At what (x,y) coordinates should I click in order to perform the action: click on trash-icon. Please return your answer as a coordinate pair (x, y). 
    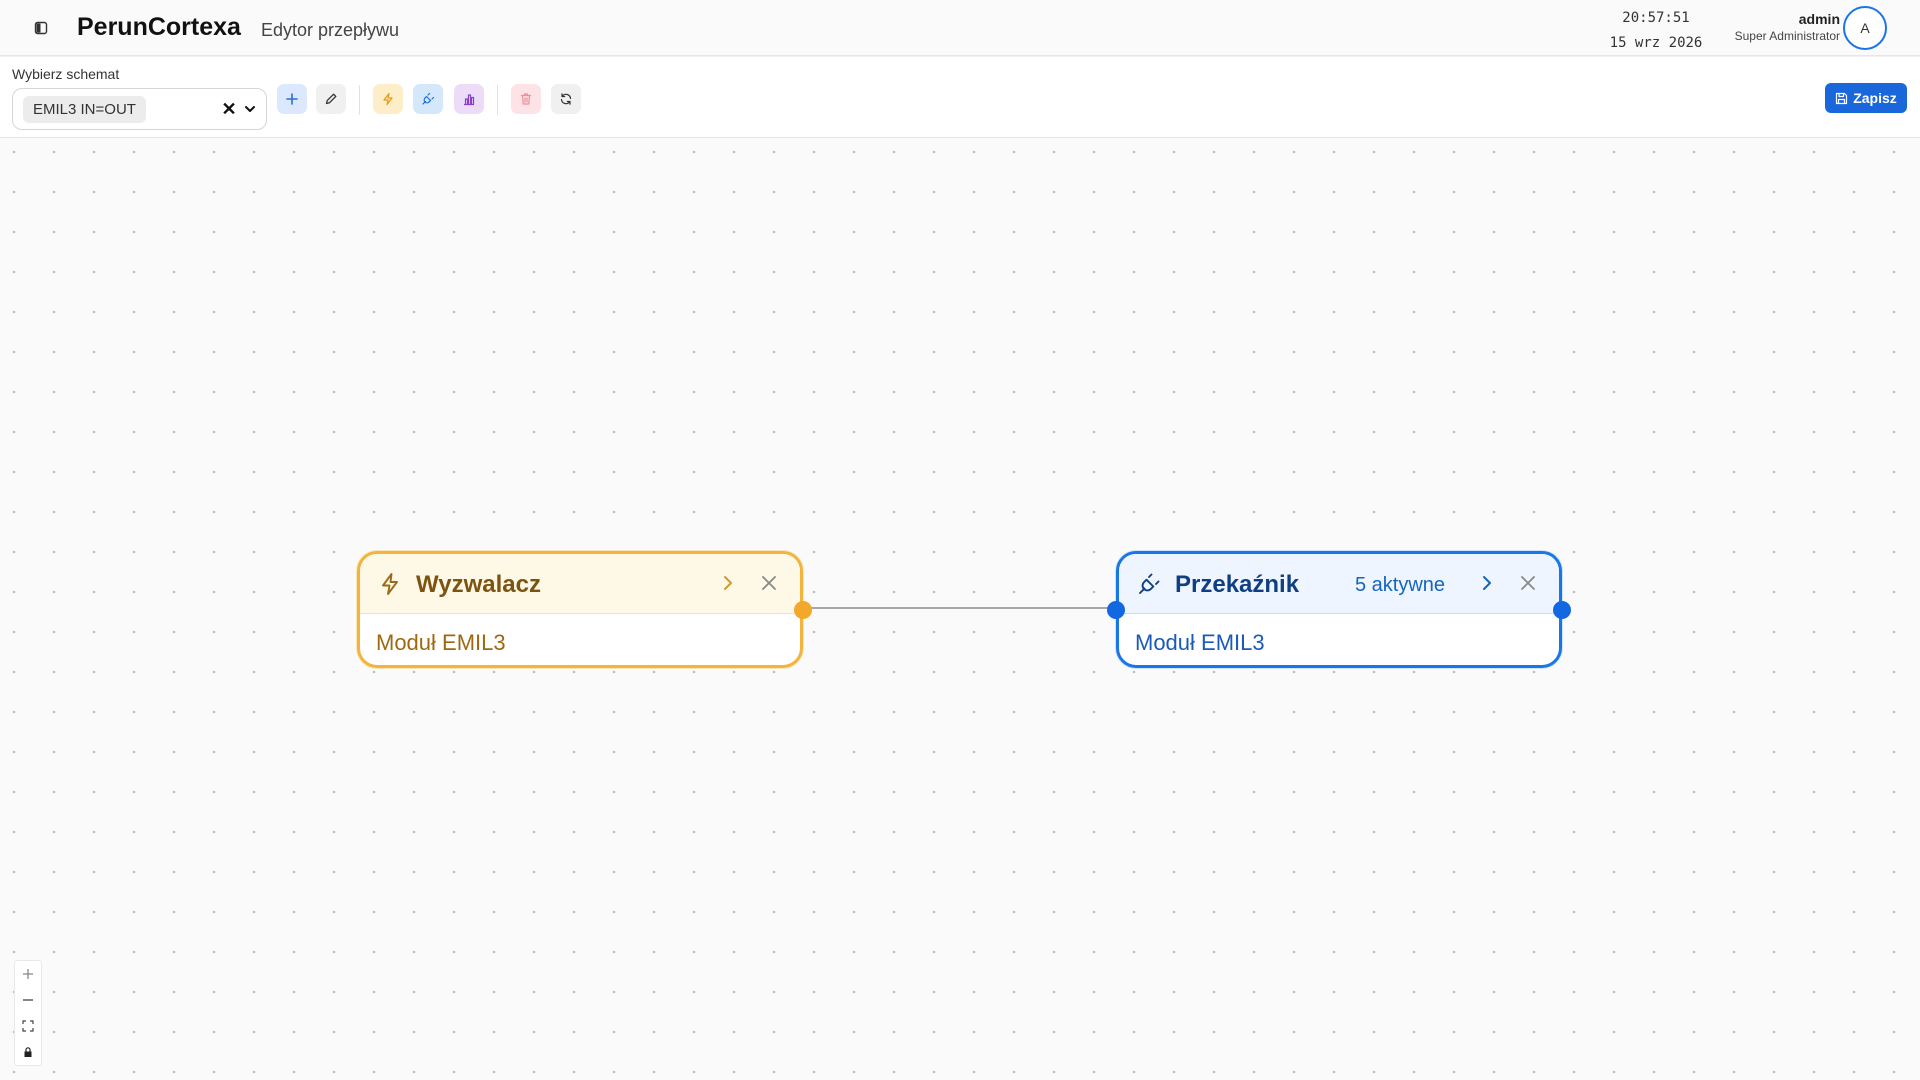
    Looking at the image, I should click on (526, 99).